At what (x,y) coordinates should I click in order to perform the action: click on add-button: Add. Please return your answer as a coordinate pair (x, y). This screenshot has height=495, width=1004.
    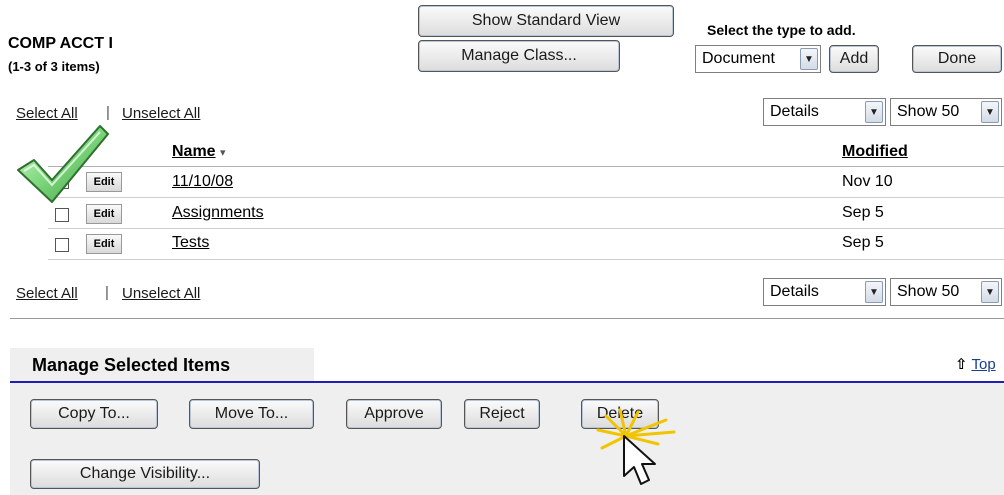
    Looking at the image, I should click on (854, 59).